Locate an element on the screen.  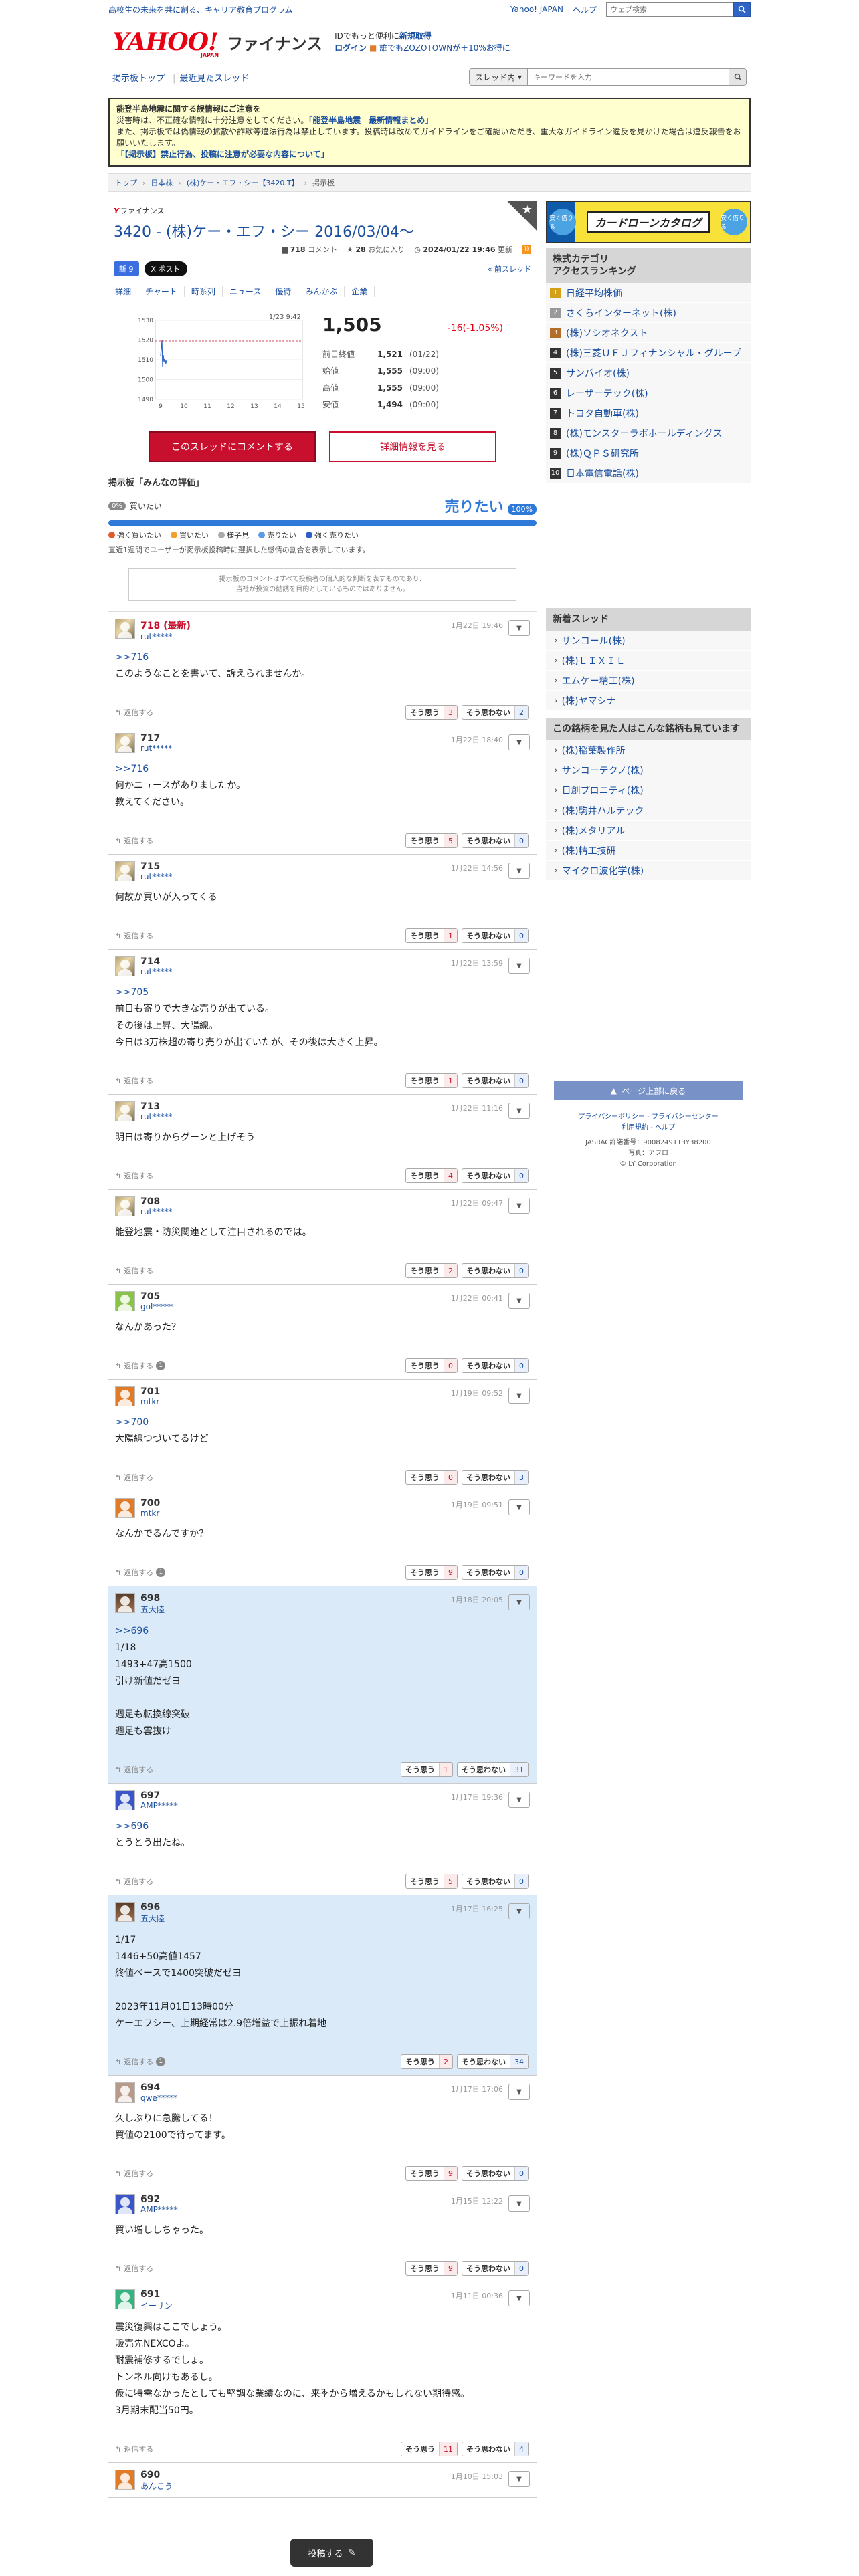
detail-info-button: 詳細情報を見る is located at coordinates (412, 446).